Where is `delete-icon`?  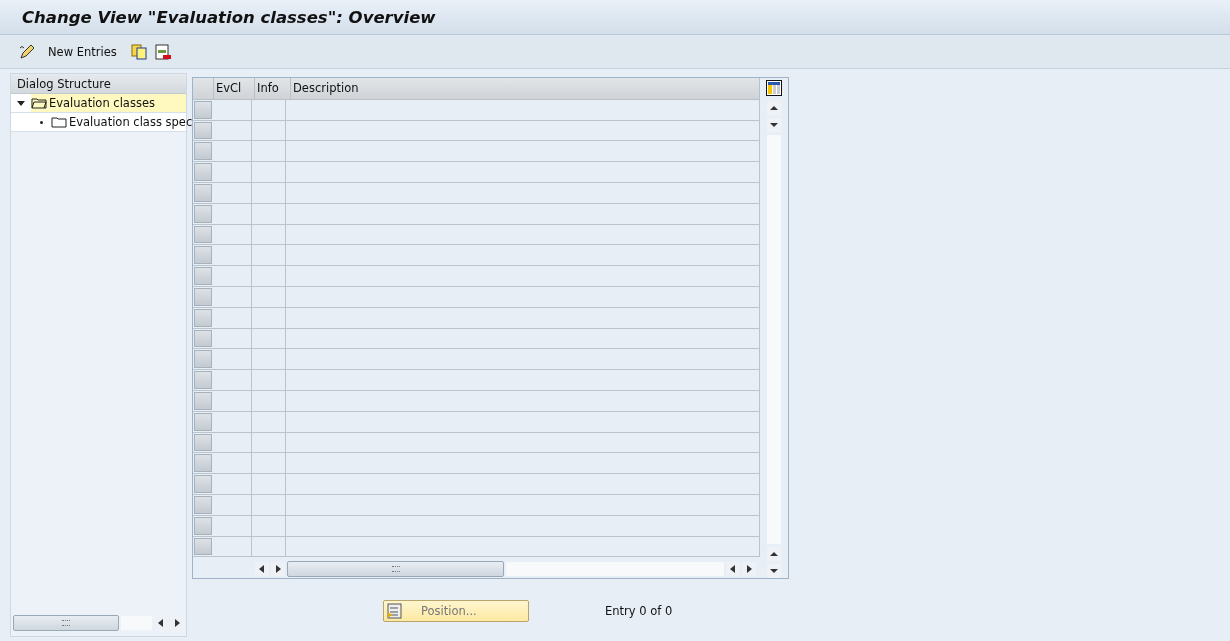
delete-icon is located at coordinates (162, 51).